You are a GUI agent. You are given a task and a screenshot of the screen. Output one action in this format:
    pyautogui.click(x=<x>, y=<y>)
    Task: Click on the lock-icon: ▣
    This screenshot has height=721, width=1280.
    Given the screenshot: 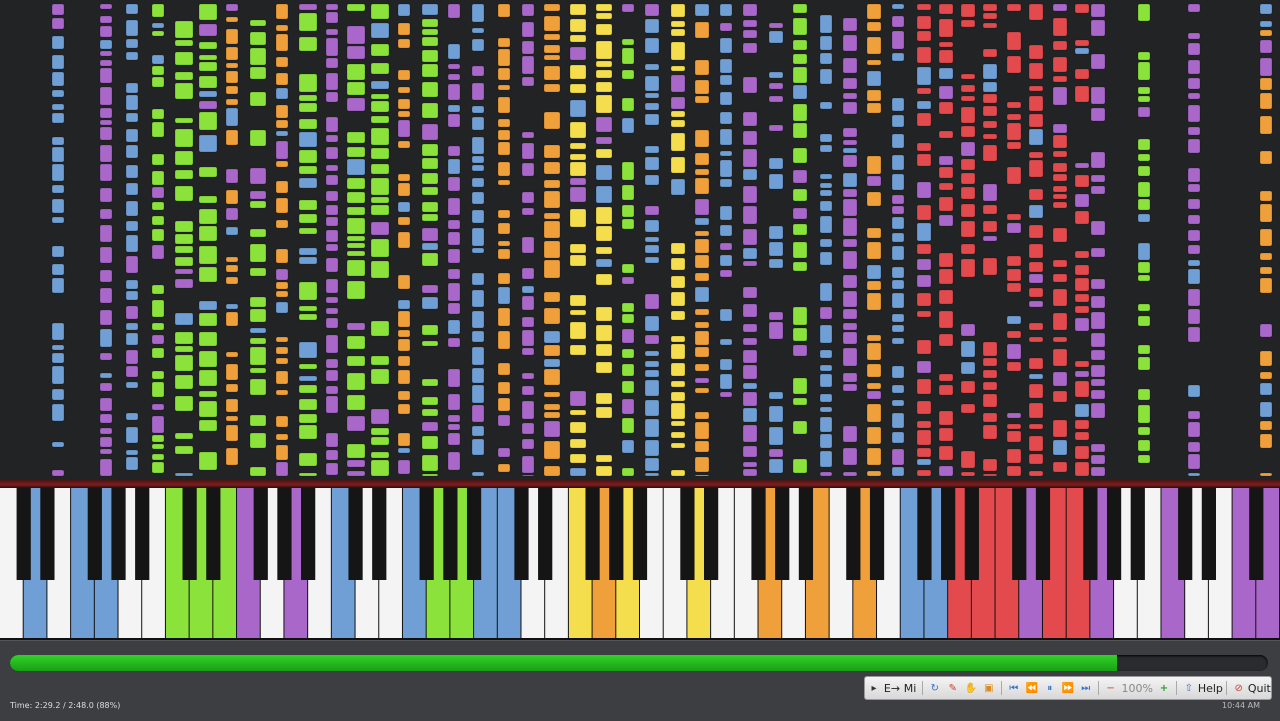 What is the action you would take?
    pyautogui.click(x=989, y=688)
    